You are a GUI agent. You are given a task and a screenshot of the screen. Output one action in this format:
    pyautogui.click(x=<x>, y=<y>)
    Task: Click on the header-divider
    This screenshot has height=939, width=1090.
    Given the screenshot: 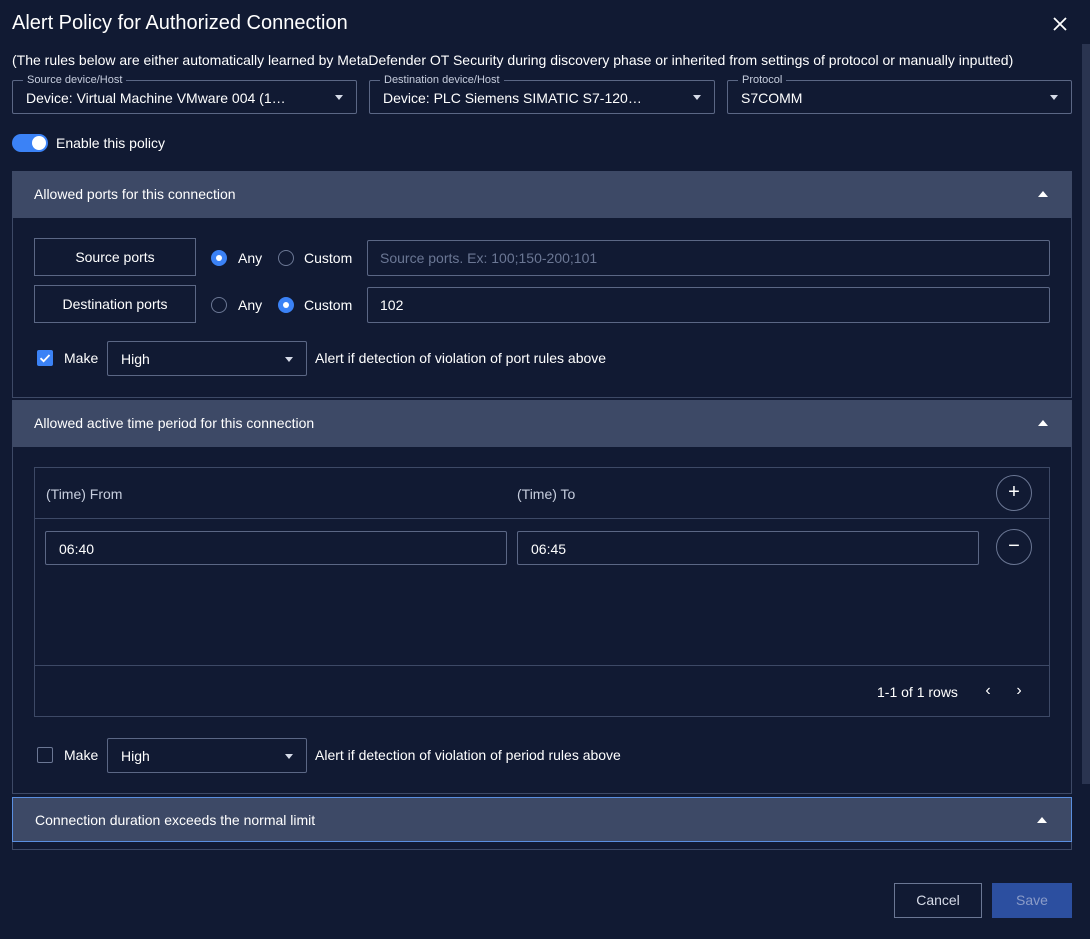 What is the action you would take?
    pyautogui.click(x=542, y=518)
    